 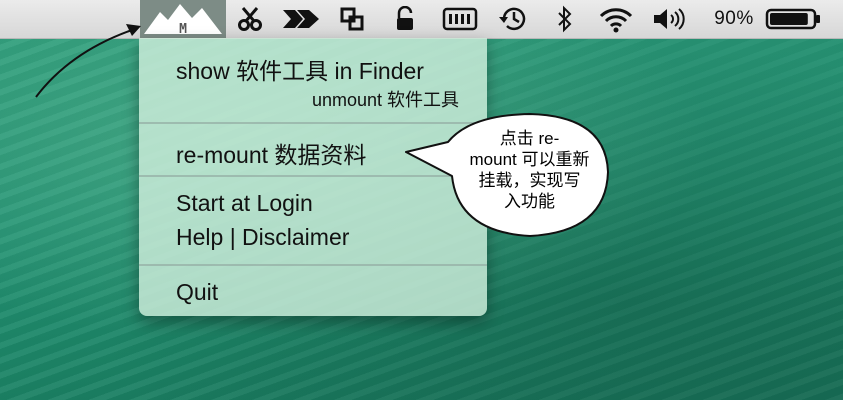 I want to click on callout-line: 挂载，实现写, so click(x=529, y=180).